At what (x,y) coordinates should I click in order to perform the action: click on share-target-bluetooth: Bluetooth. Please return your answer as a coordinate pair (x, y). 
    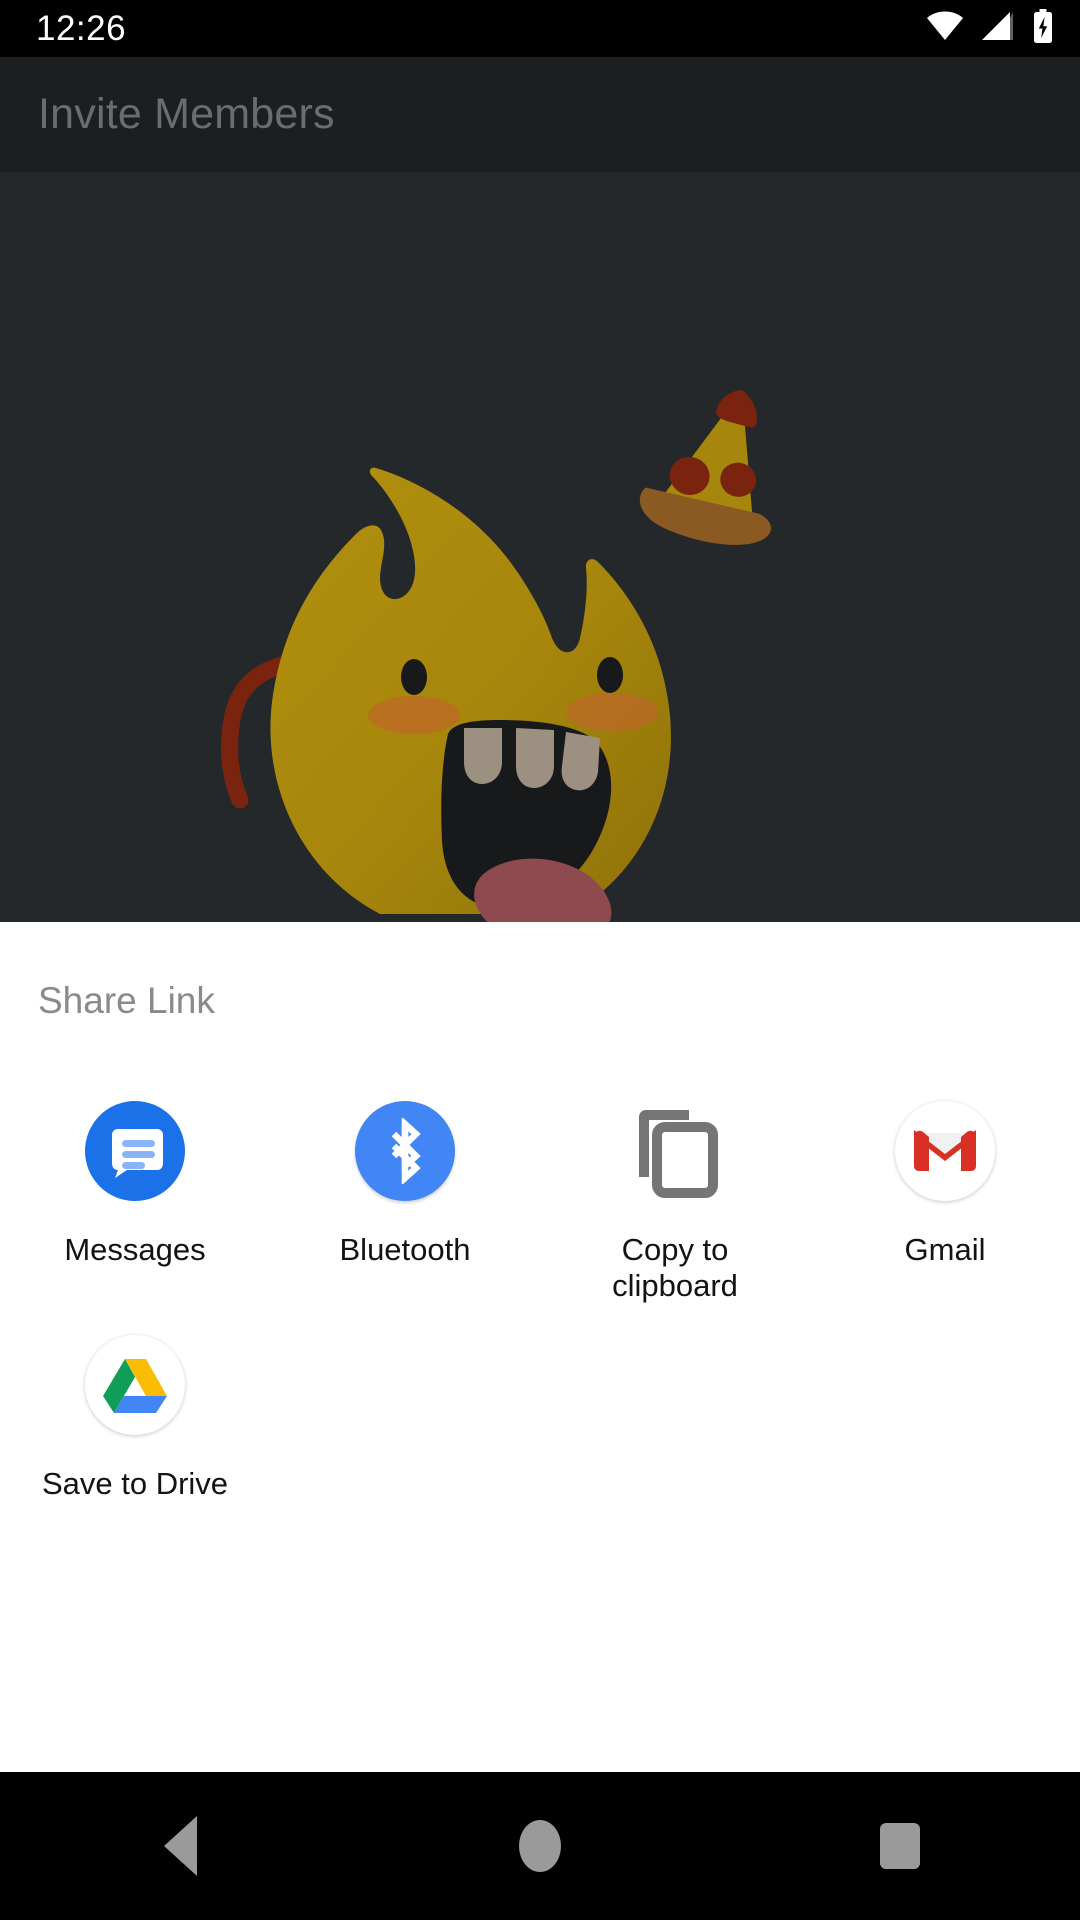
    Looking at the image, I should click on (405, 1187).